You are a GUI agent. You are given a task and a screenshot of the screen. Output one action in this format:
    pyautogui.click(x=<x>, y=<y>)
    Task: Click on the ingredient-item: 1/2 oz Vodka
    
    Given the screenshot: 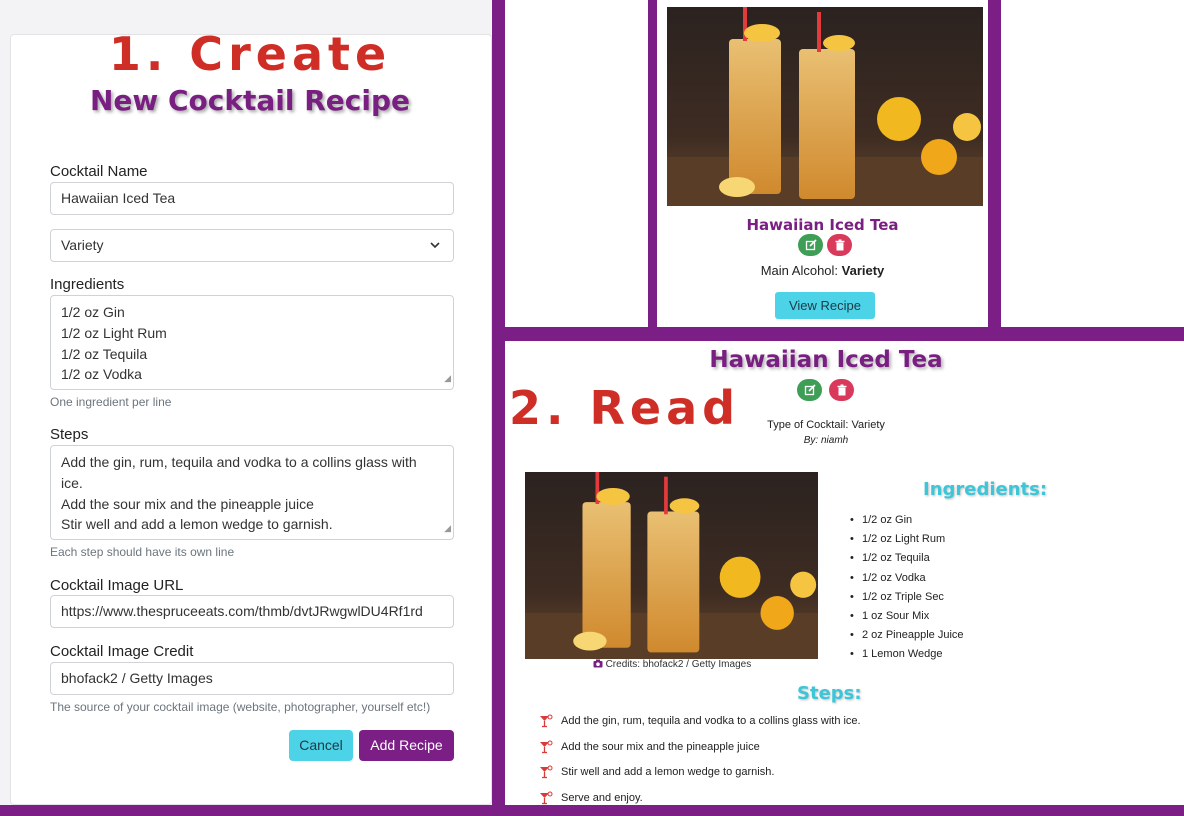 What is the action you would take?
    pyautogui.click(x=907, y=578)
    